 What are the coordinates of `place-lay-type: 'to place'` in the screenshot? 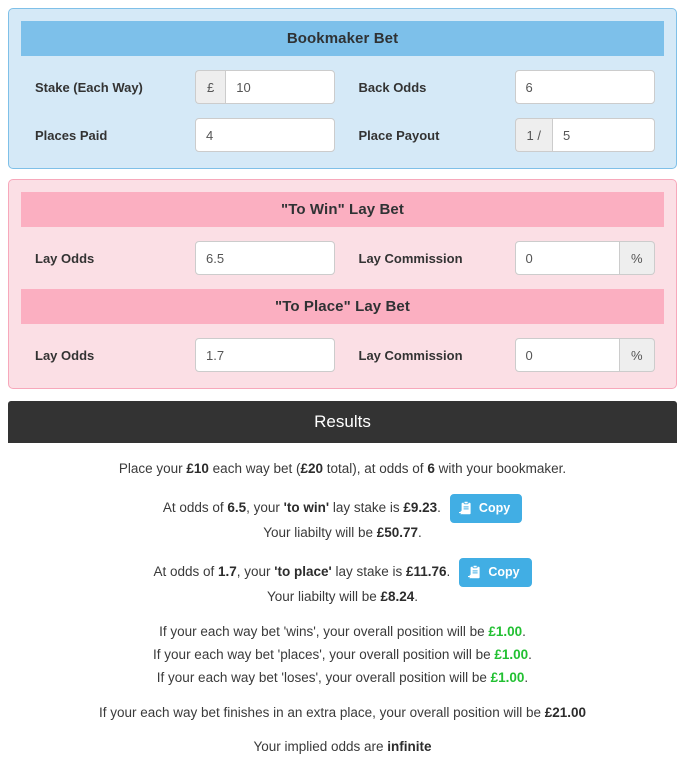 It's located at (303, 571).